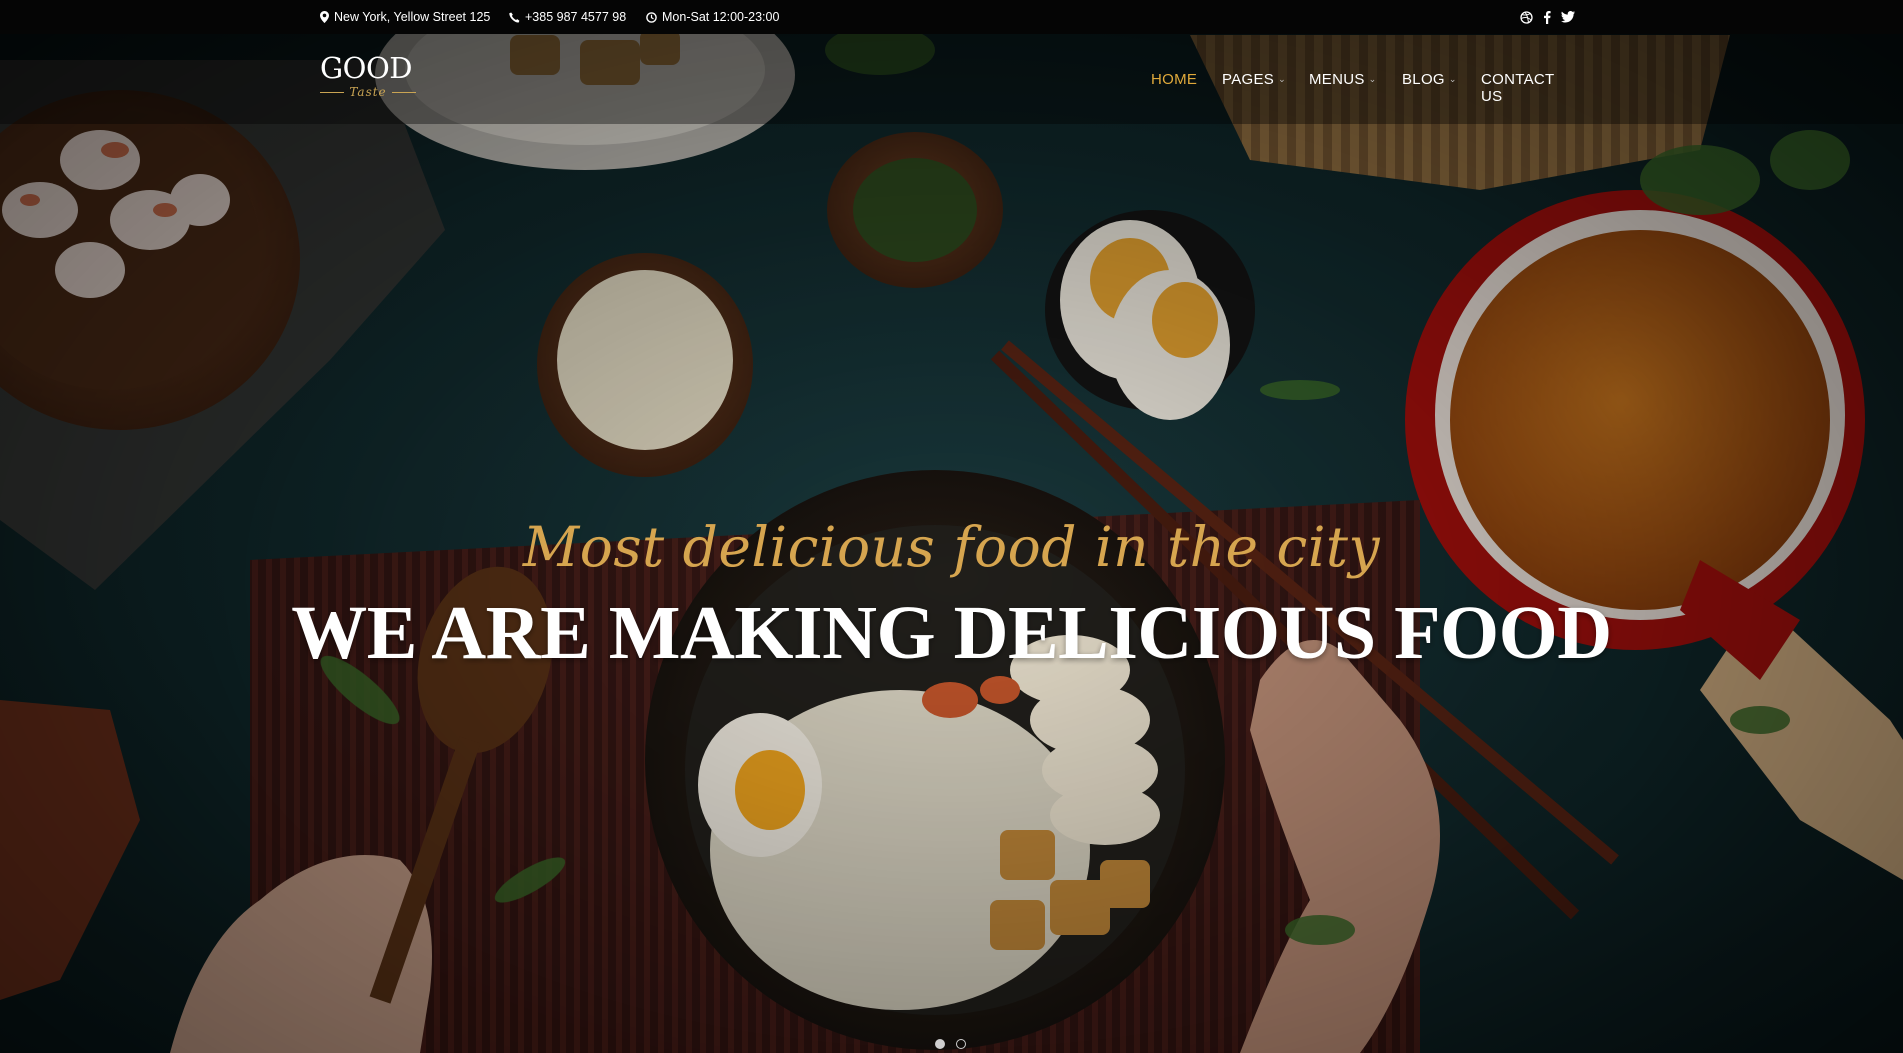 The width and height of the screenshot is (1903, 1053). Describe the element at coordinates (721, 17) in the screenshot. I see `hours-text: Mon-Sat 12:00-23:00` at that location.